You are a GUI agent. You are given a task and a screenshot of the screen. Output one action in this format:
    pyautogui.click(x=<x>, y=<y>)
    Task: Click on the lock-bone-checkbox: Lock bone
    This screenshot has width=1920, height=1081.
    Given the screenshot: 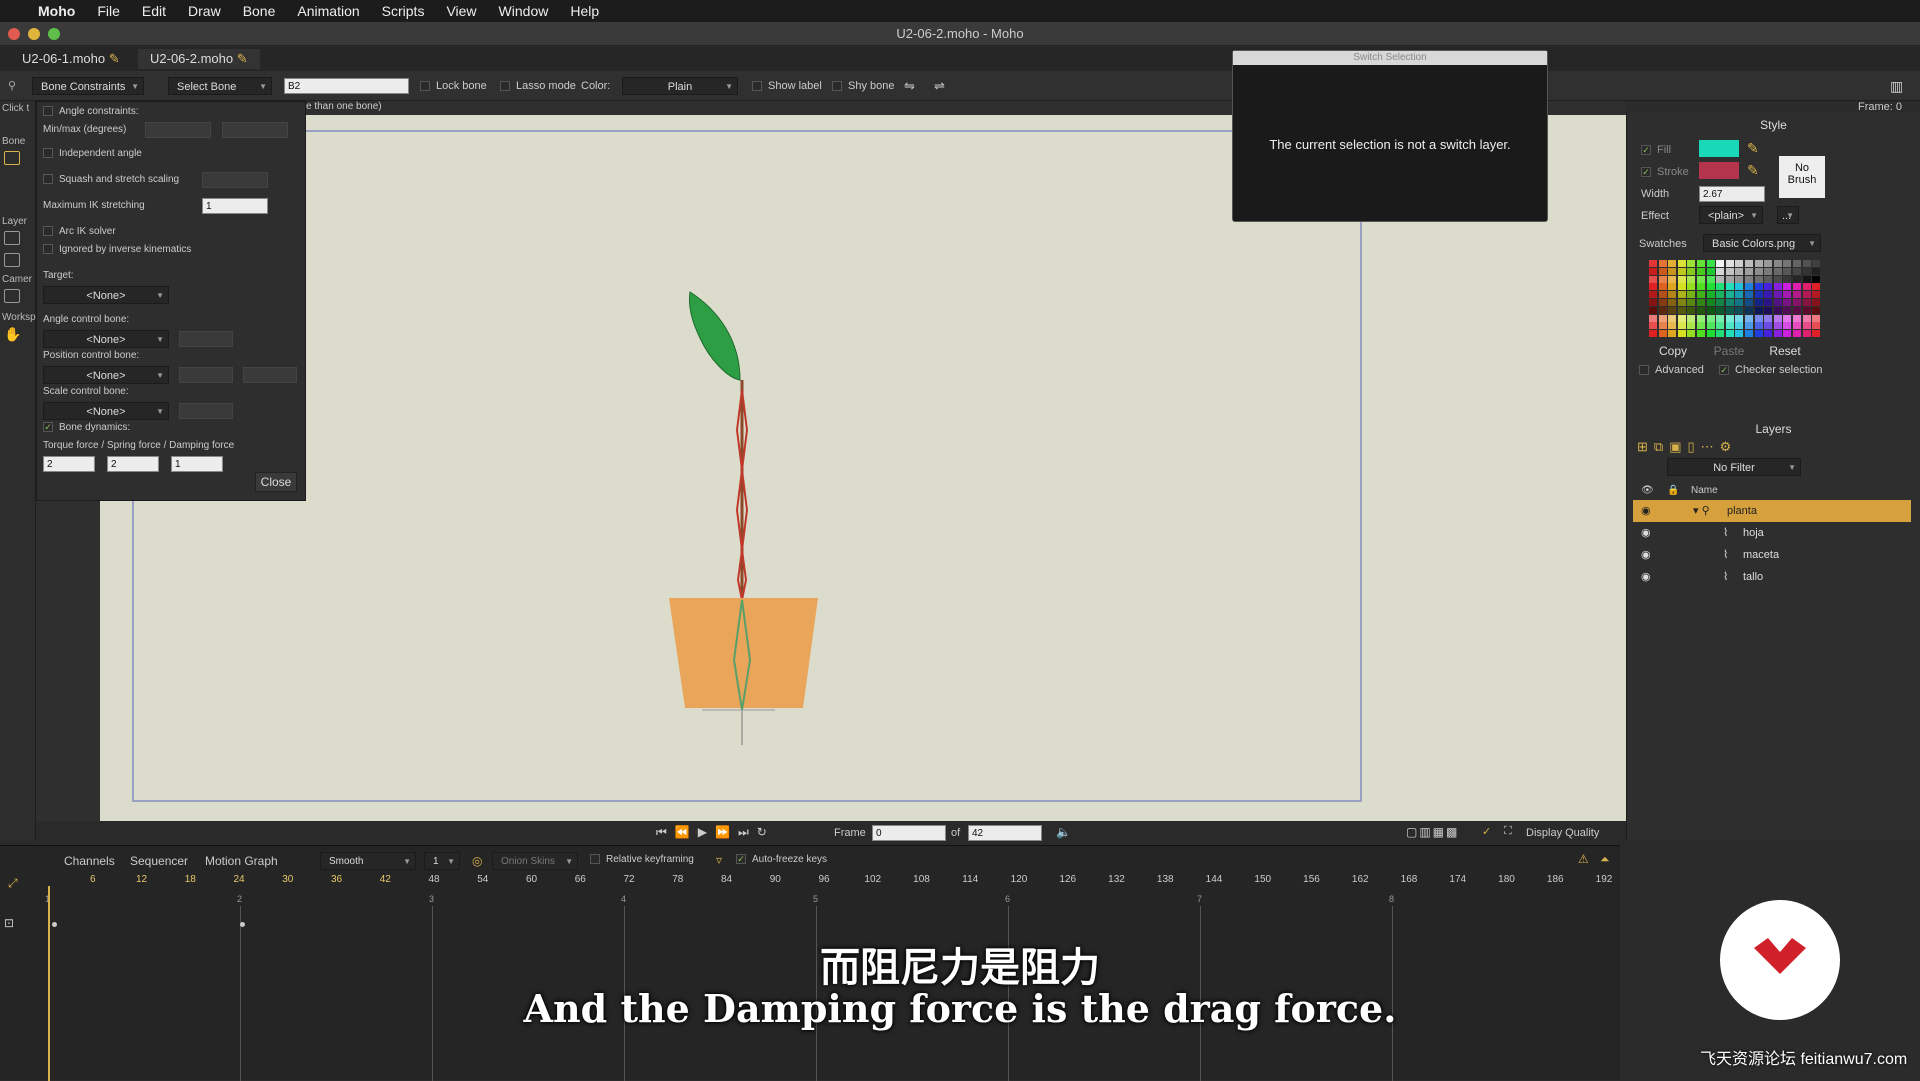 What is the action you would take?
    pyautogui.click(x=453, y=86)
    